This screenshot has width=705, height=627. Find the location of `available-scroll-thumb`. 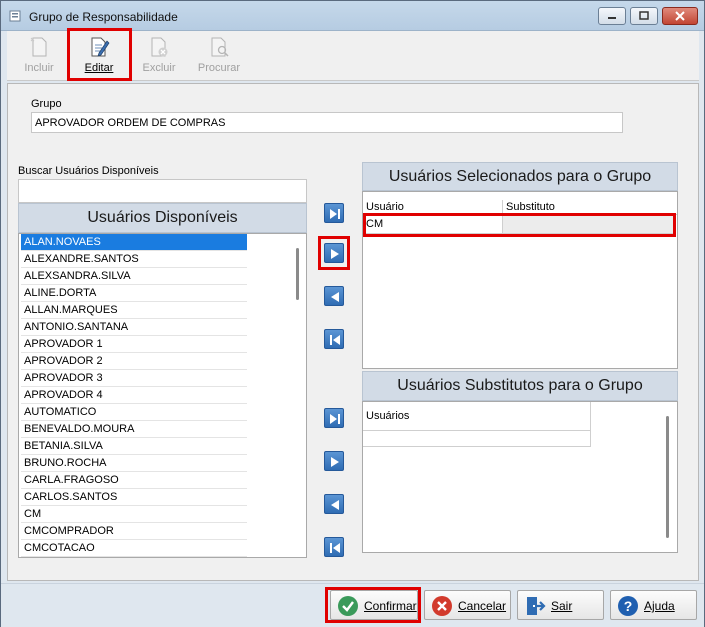

available-scroll-thumb is located at coordinates (297, 274).